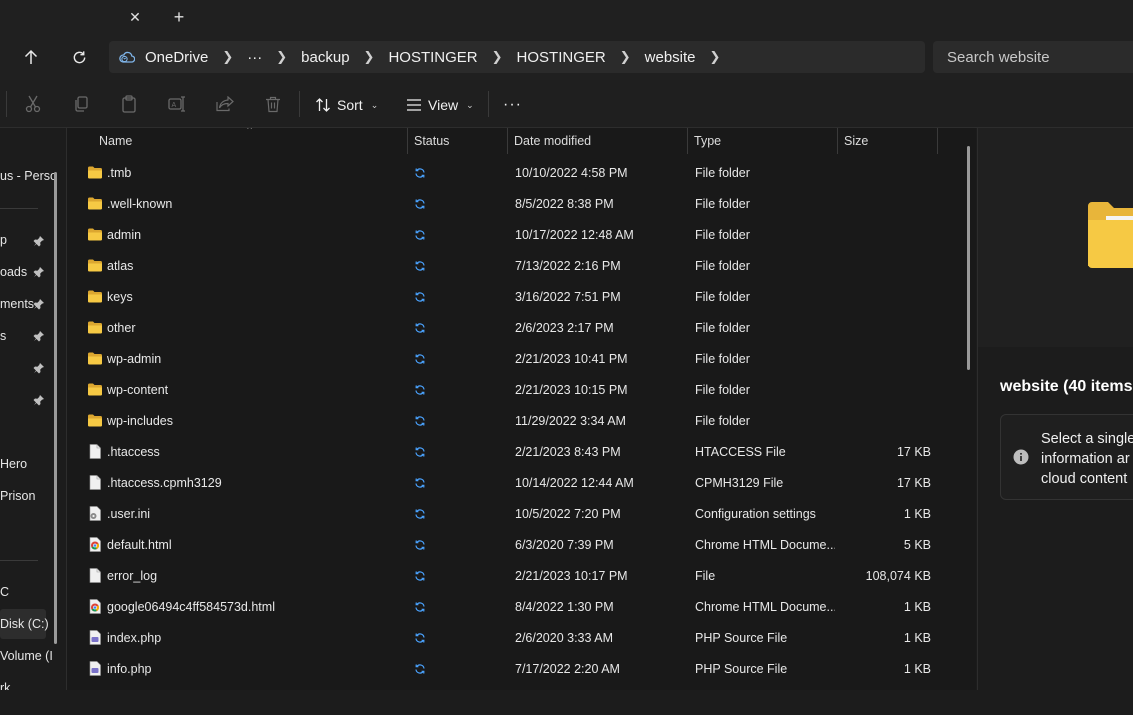 The width and height of the screenshot is (1133, 715). I want to click on cut-icon, so click(33, 104).